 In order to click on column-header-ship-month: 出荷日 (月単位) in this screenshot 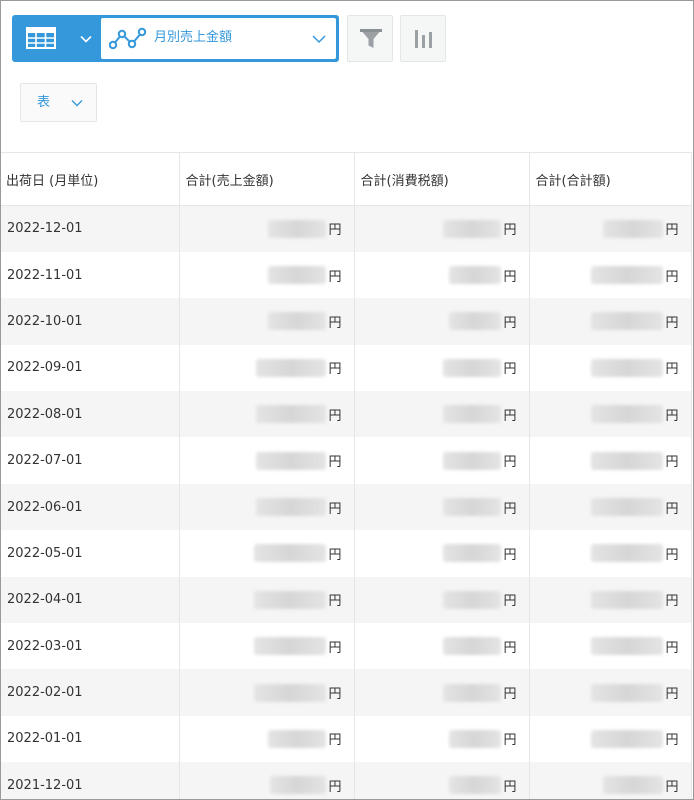, I will do `click(90, 179)`.